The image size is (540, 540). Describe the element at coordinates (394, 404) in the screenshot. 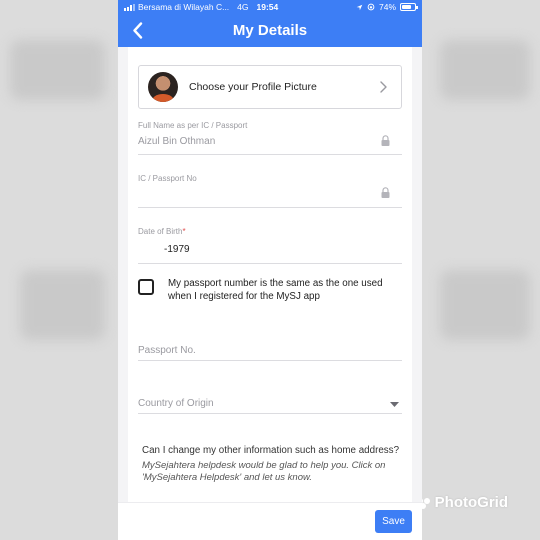

I see `dropdown-caret-icon` at that location.